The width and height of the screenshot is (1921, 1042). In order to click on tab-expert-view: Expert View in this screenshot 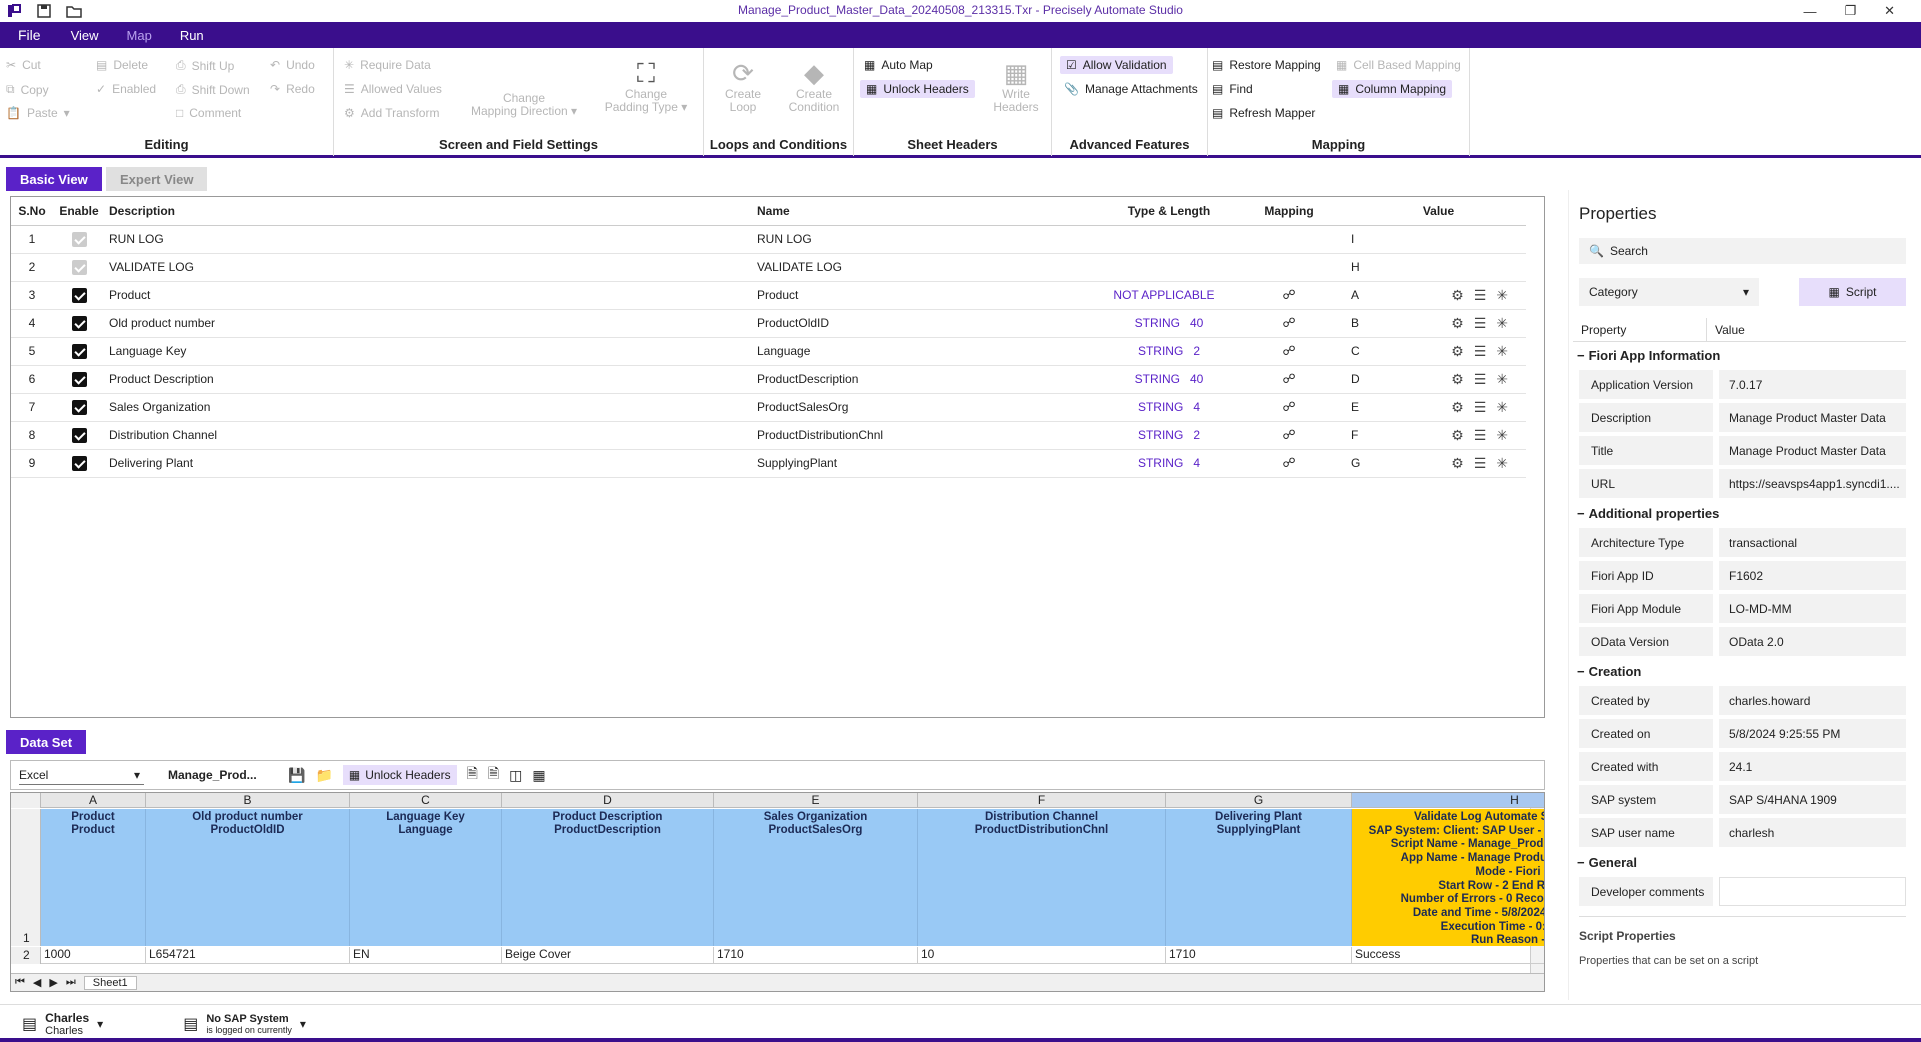, I will do `click(157, 179)`.